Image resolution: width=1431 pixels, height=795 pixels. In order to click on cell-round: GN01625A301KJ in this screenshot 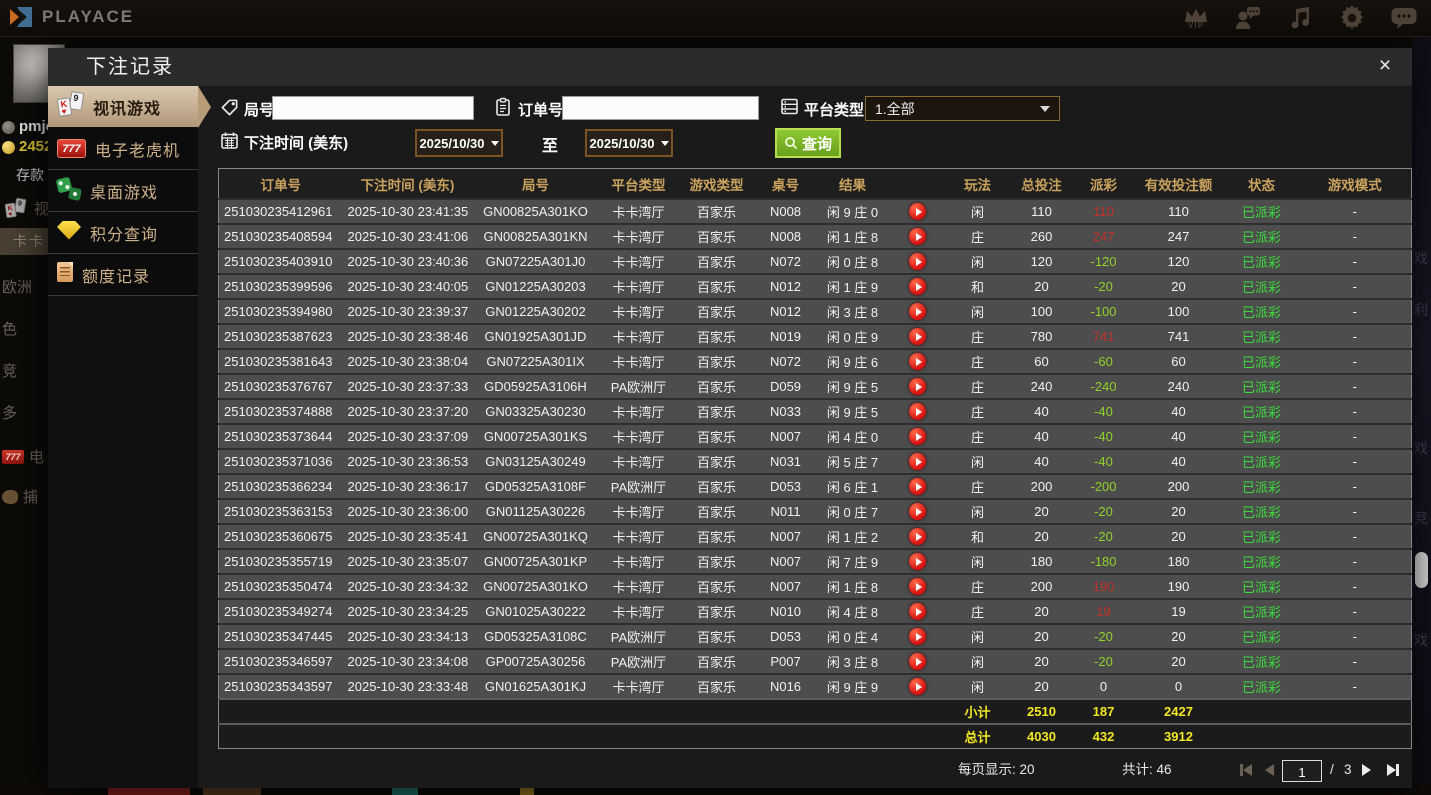, I will do `click(535, 686)`.